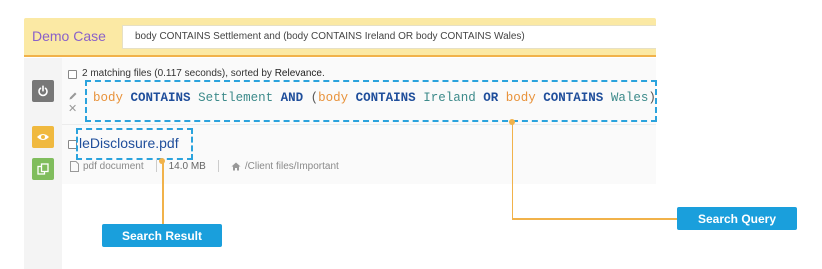 This screenshot has height=269, width=822. I want to click on search-query-callout: Search Query, so click(737, 218).